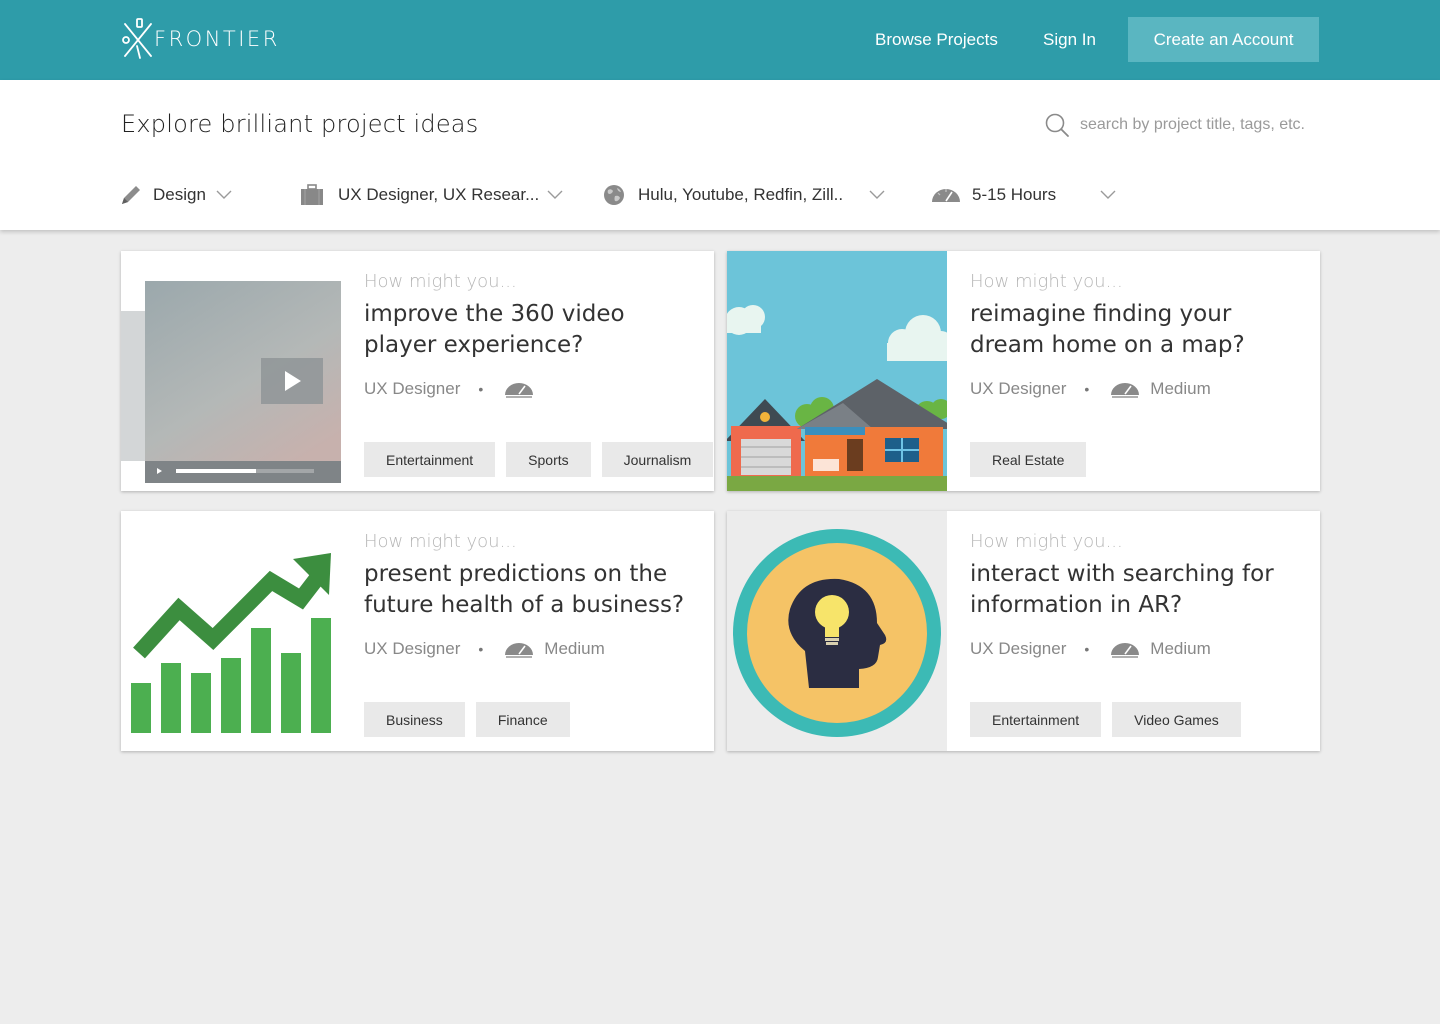  Describe the element at coordinates (494, 329) in the screenshot. I see `card-title: improve the 360 video player experience?` at that location.